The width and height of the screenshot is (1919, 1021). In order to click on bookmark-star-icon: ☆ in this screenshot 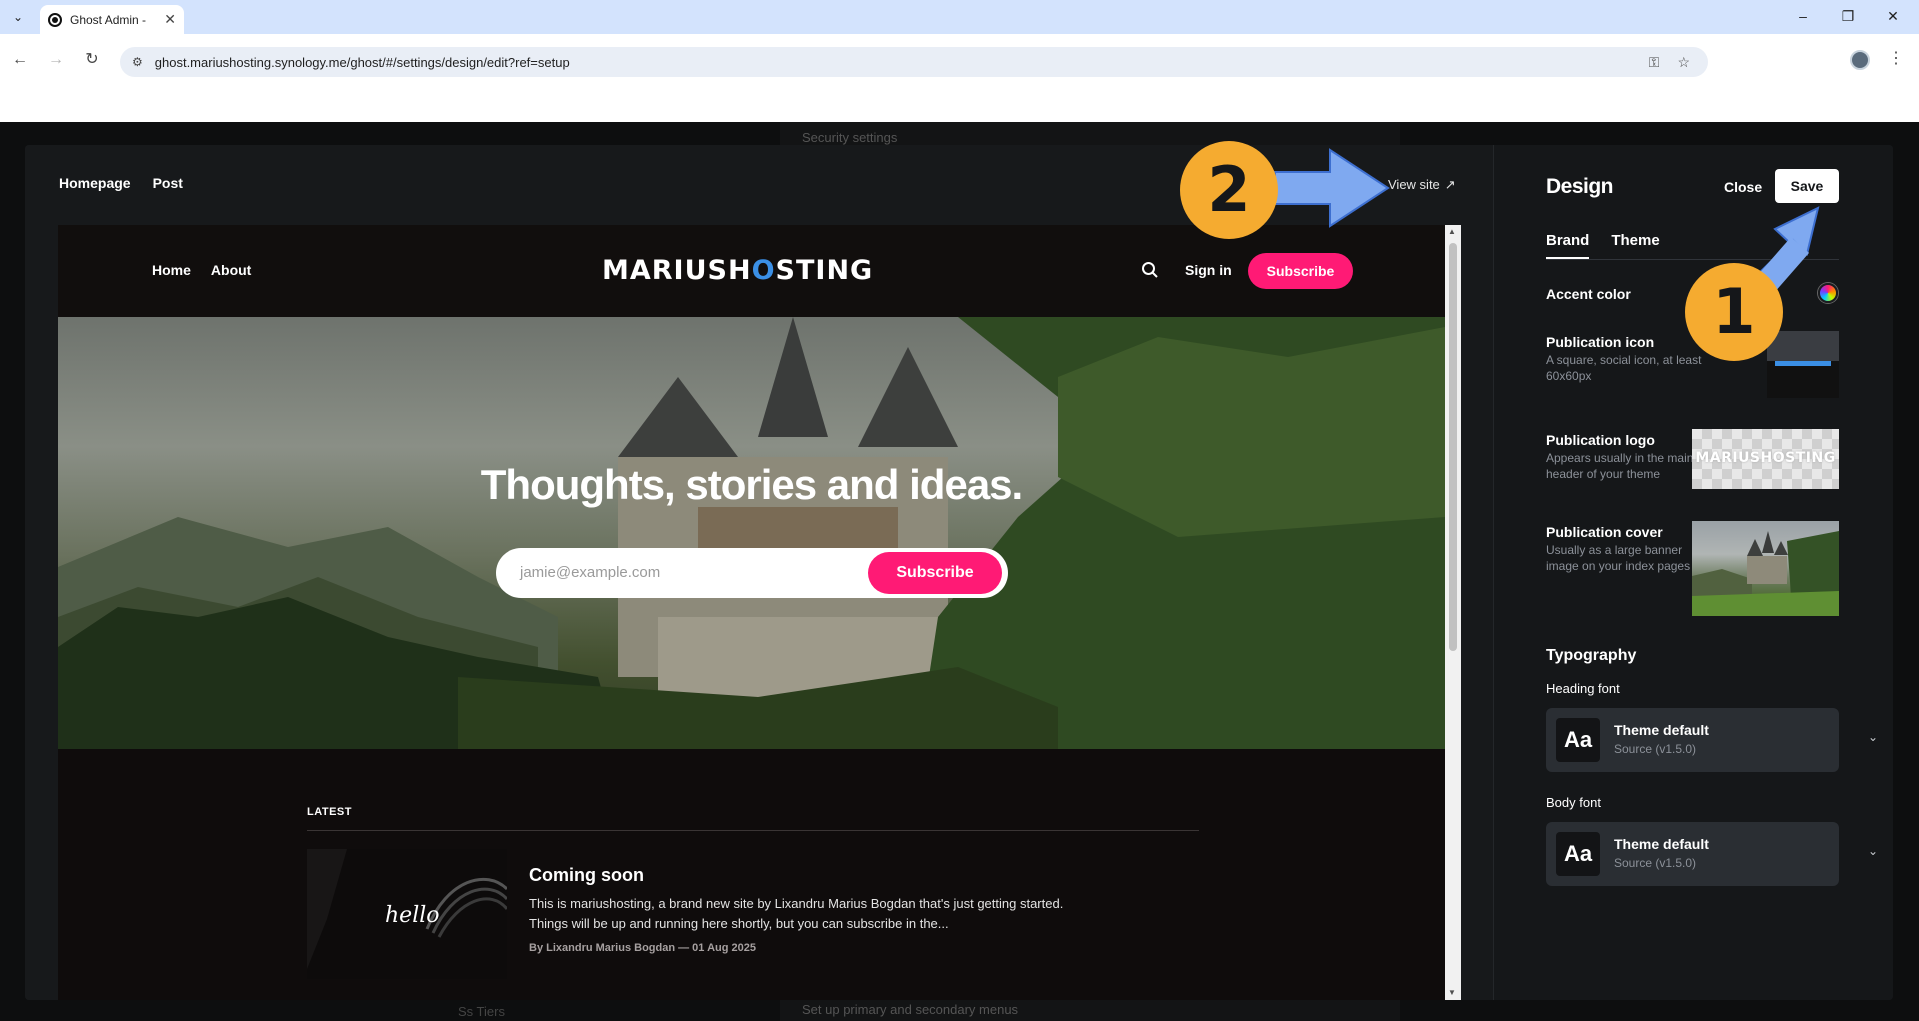, I will do `click(1683, 62)`.